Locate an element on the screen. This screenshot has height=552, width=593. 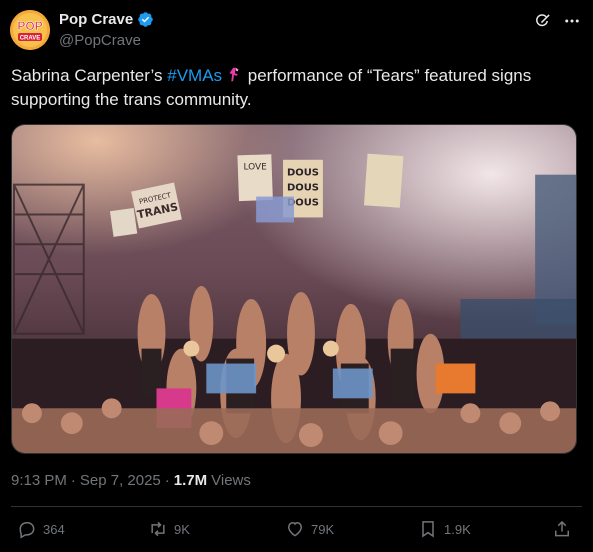
more-options-button is located at coordinates (572, 21).